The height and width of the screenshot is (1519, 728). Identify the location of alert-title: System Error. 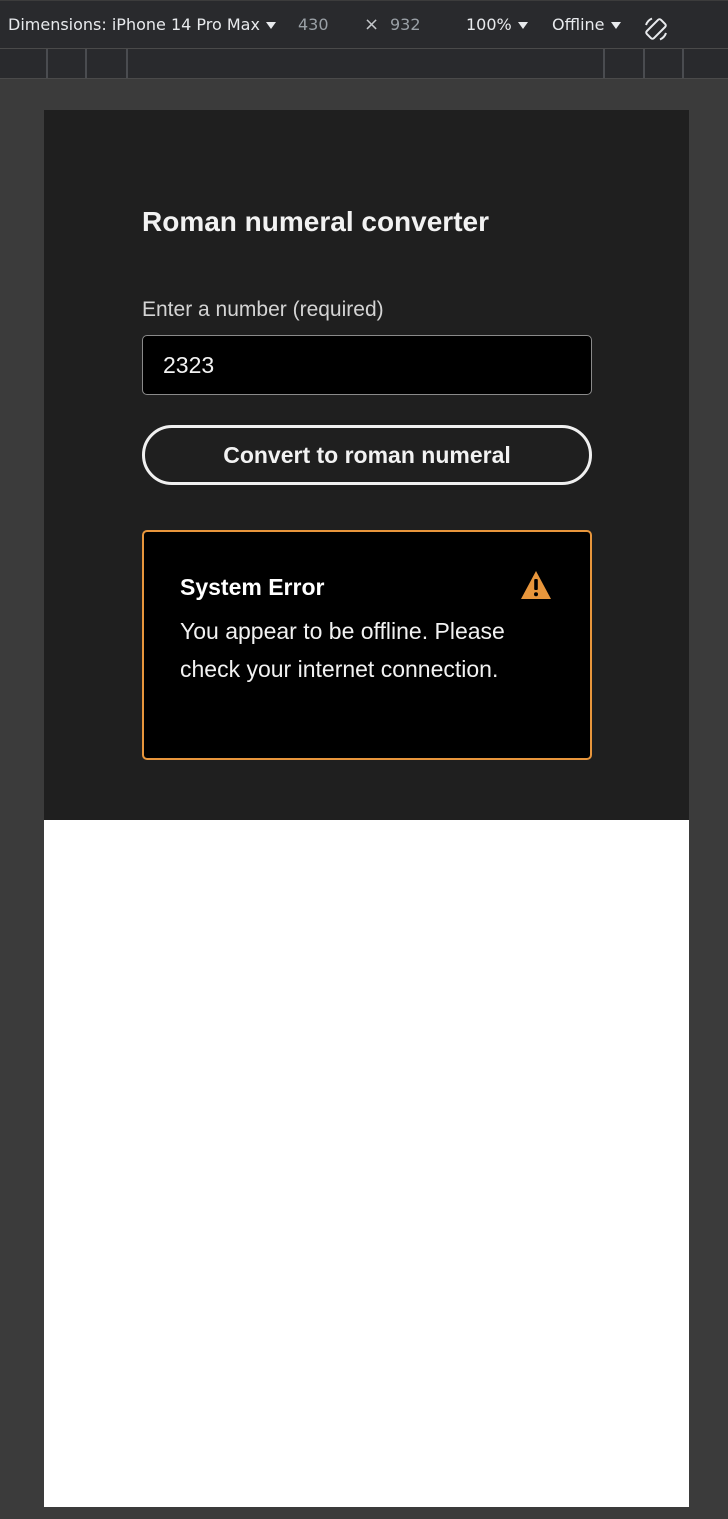
(252, 587).